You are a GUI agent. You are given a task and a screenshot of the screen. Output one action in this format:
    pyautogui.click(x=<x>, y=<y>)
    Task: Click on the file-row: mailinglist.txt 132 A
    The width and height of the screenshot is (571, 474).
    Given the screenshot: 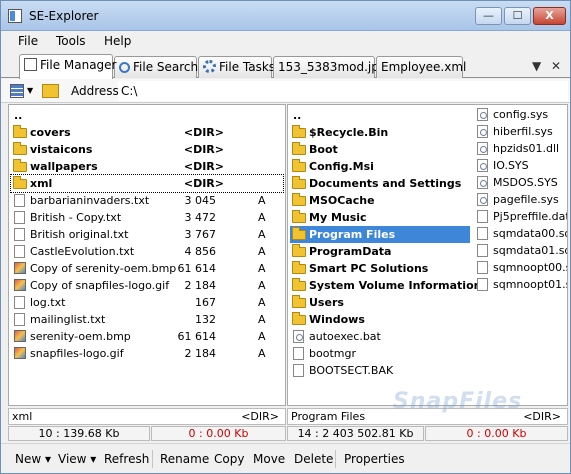 What is the action you would take?
    pyautogui.click(x=147, y=319)
    